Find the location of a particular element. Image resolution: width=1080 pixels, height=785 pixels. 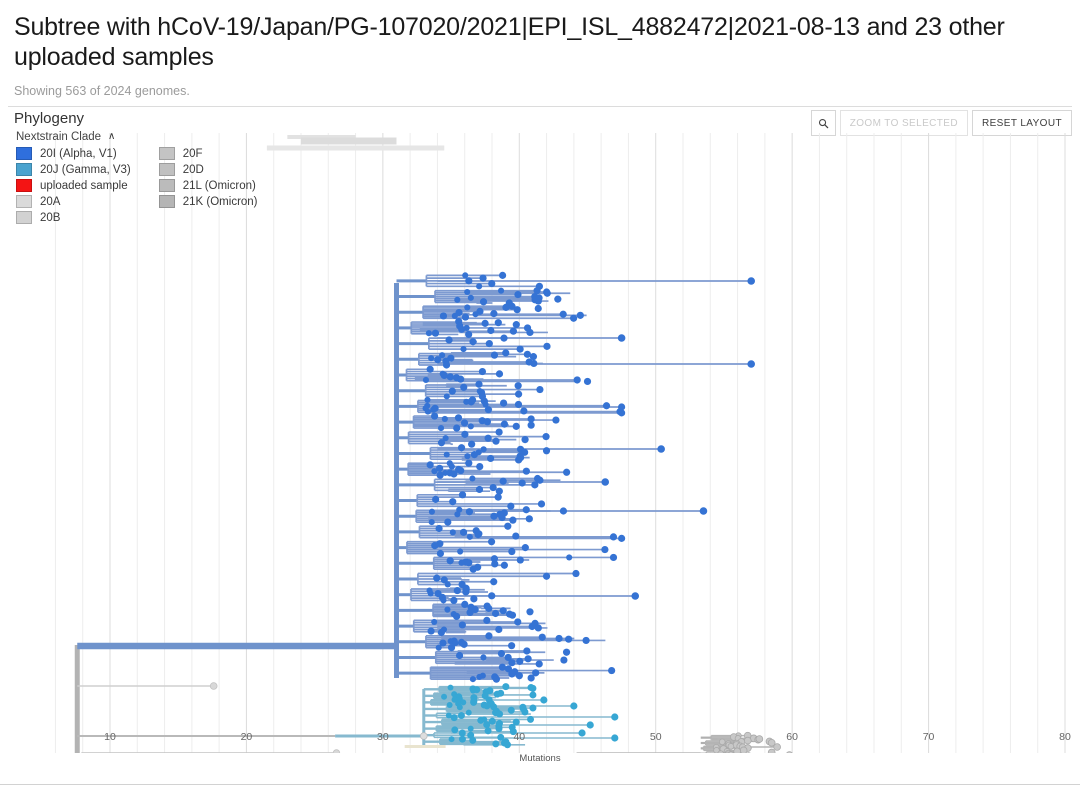

legend-item-uploaded-sample: uploaded sample is located at coordinates (73, 185).